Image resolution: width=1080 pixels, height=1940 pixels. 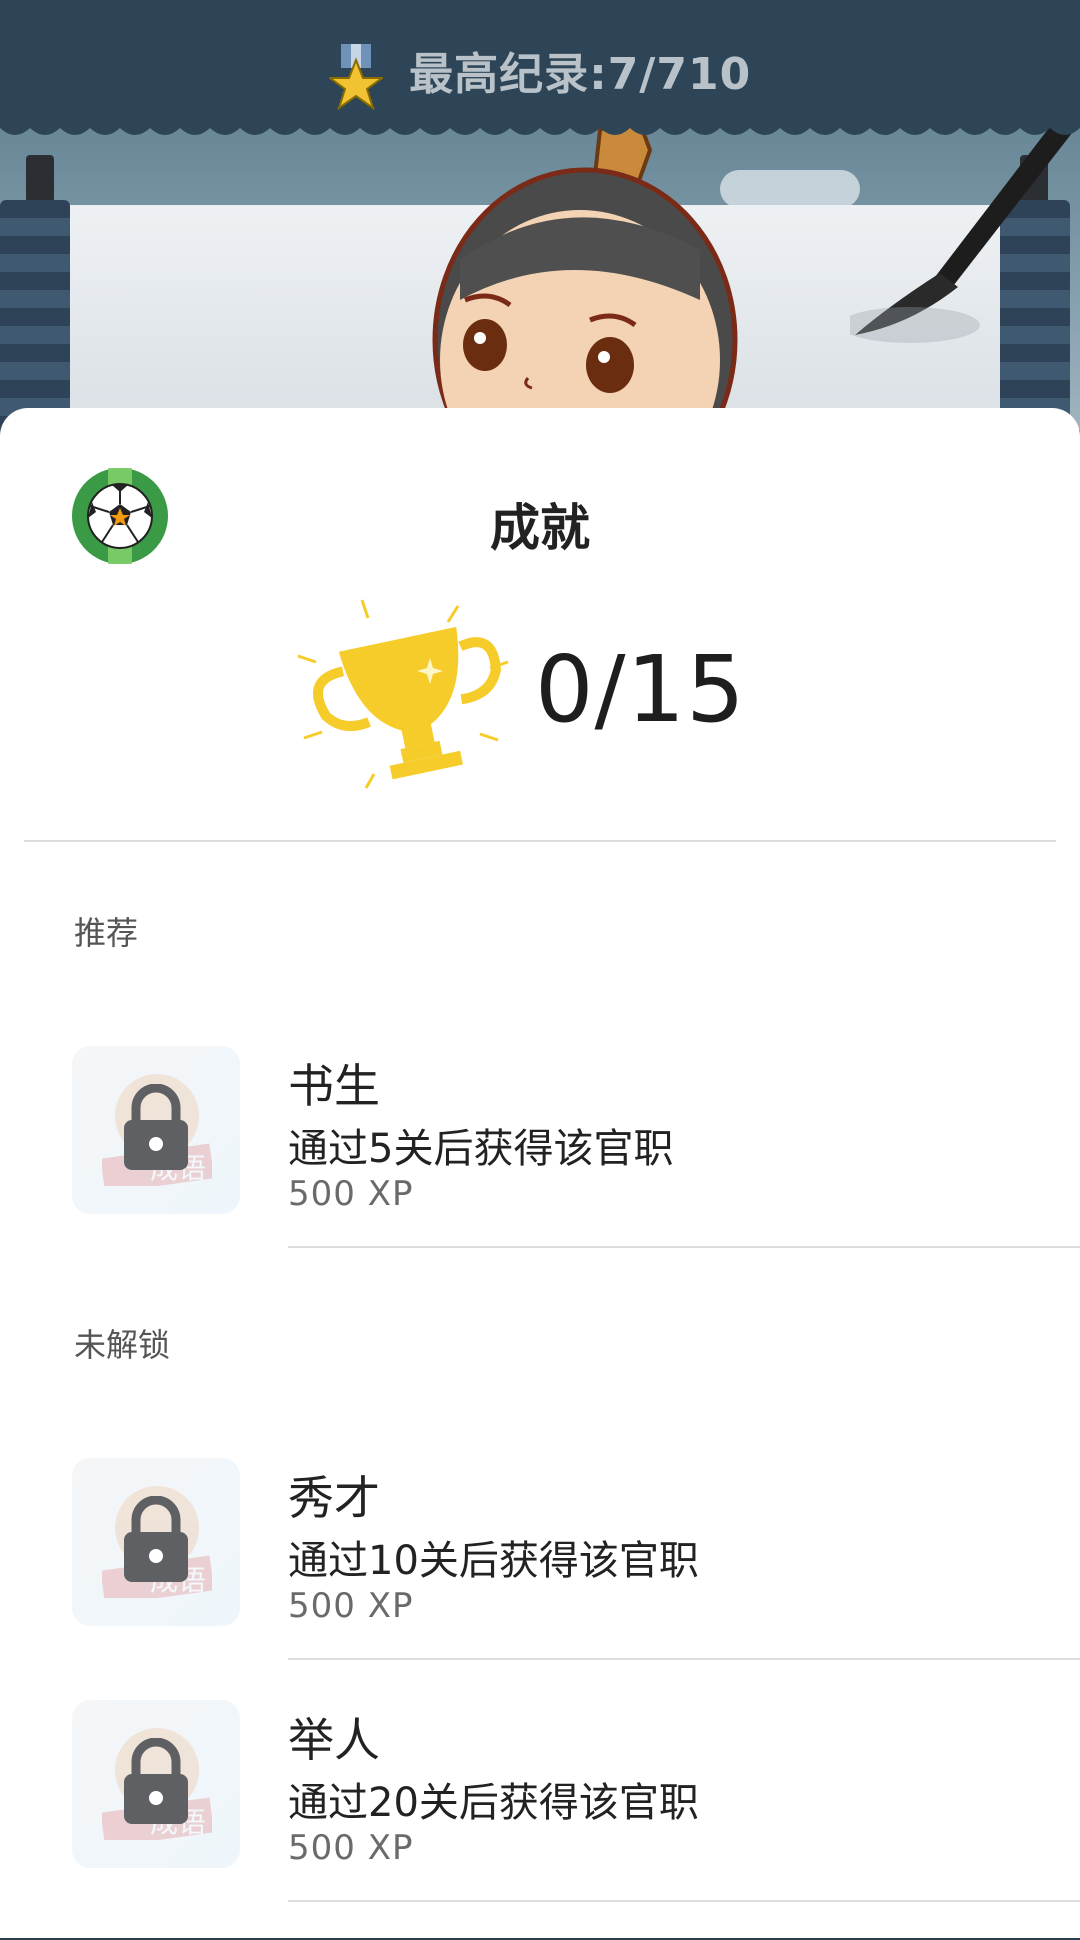 What do you see at coordinates (540, 841) in the screenshot?
I see `divider` at bounding box center [540, 841].